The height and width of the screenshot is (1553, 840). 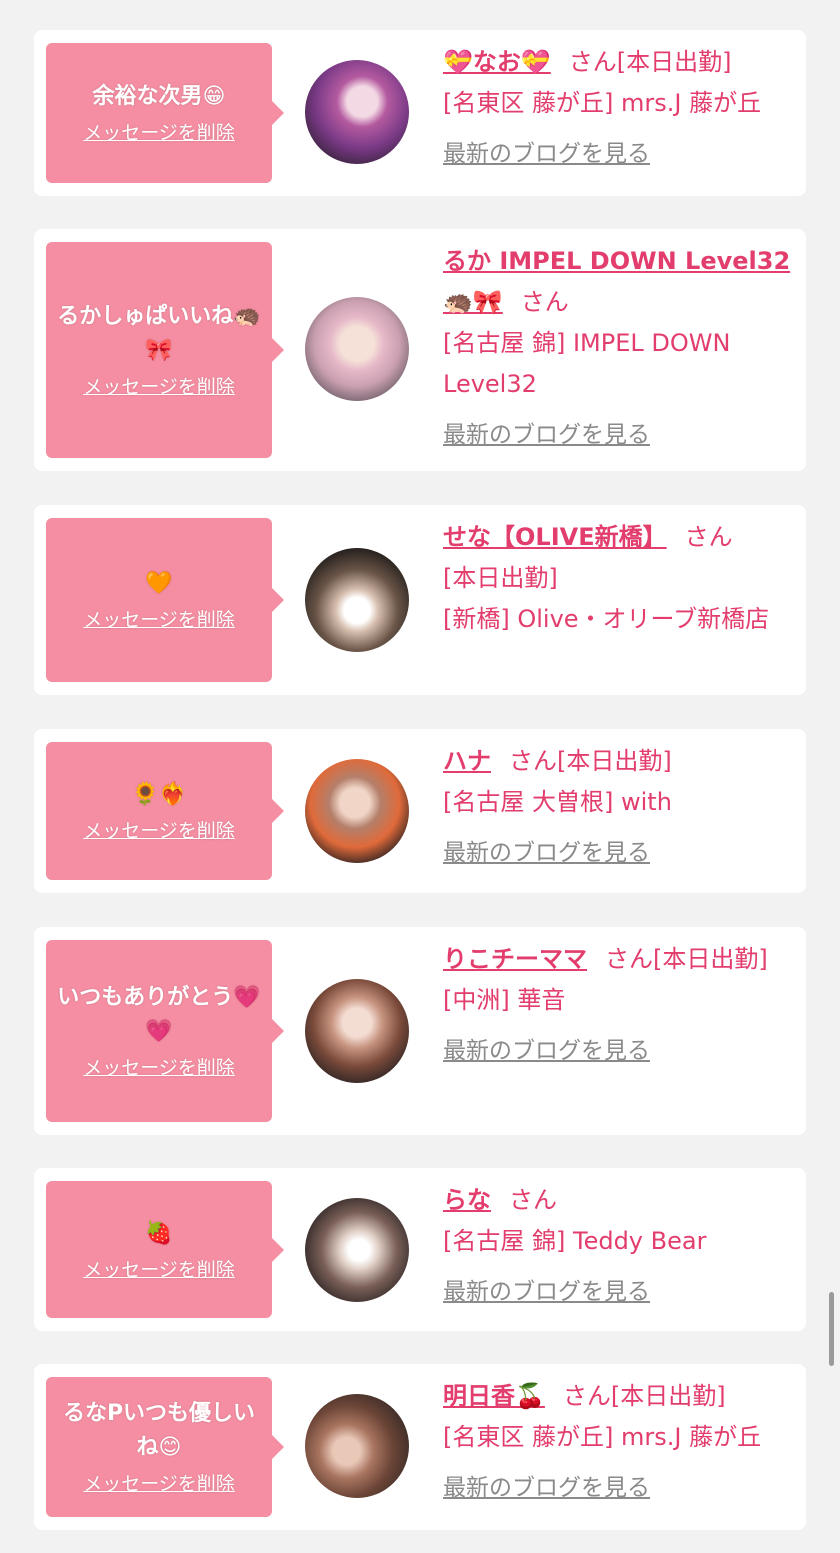 What do you see at coordinates (159, 1014) in the screenshot?
I see `message-text: いつもありがとう💗💗` at bounding box center [159, 1014].